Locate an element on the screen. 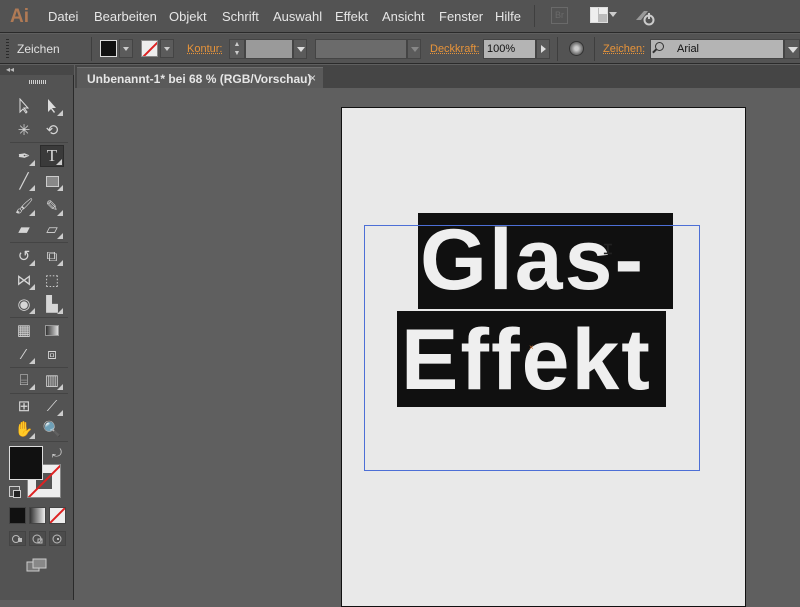  column-graph-tool: ▥ is located at coordinates (52, 380).